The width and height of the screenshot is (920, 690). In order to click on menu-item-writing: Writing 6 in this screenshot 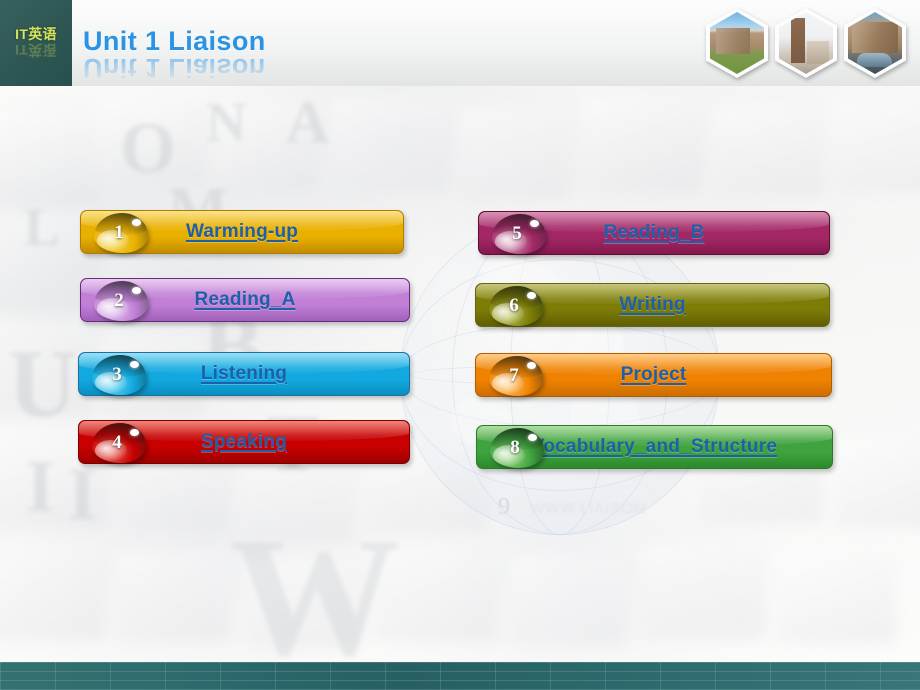, I will do `click(652, 305)`.